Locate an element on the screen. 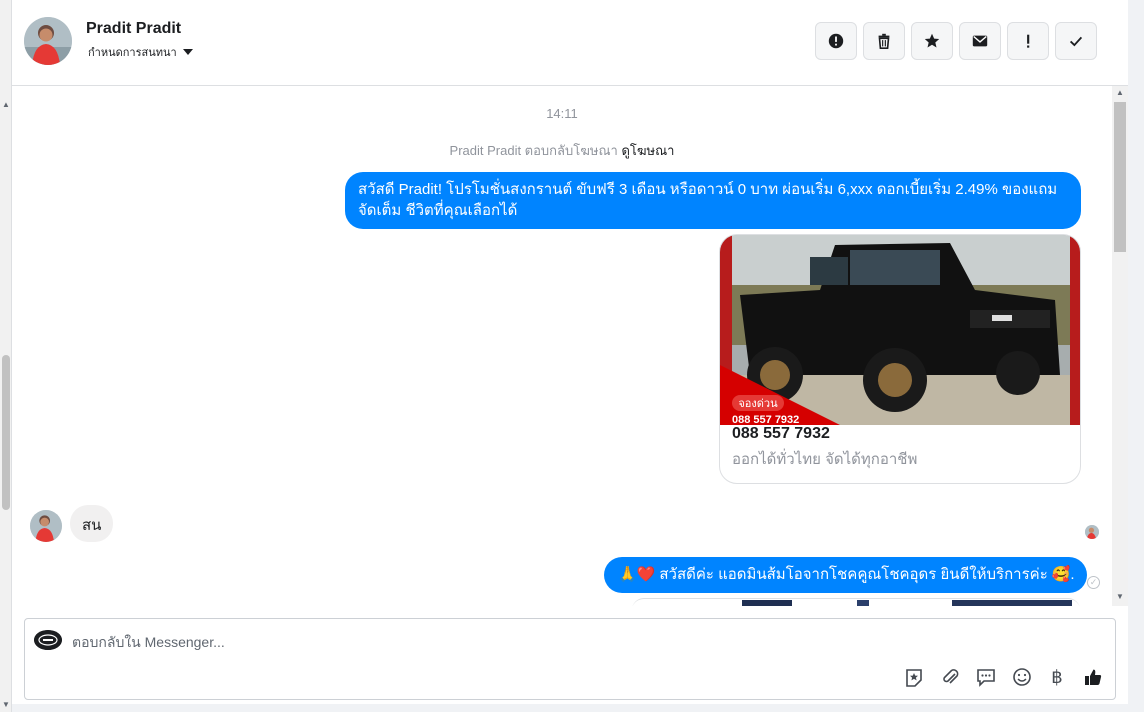 This screenshot has width=1144, height=712. payment-button: ฿ is located at coordinates (1057, 677).